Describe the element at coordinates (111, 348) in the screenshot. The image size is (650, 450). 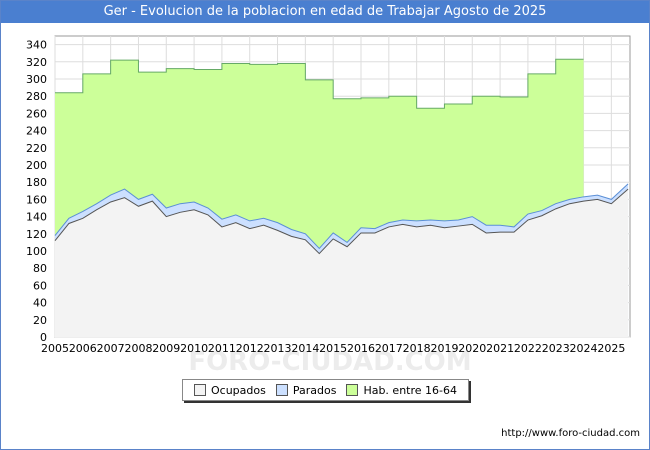
I see `x-tick-label-2: 2007` at that location.